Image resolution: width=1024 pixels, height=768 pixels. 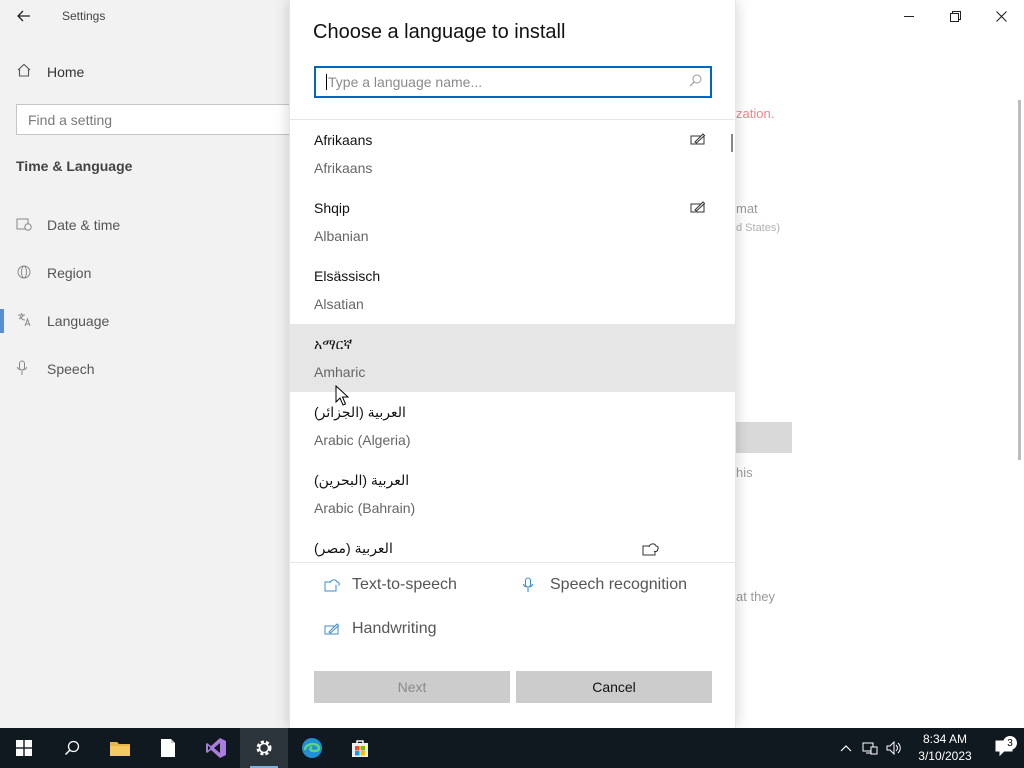 I want to click on close-icon, so click(x=1001, y=16).